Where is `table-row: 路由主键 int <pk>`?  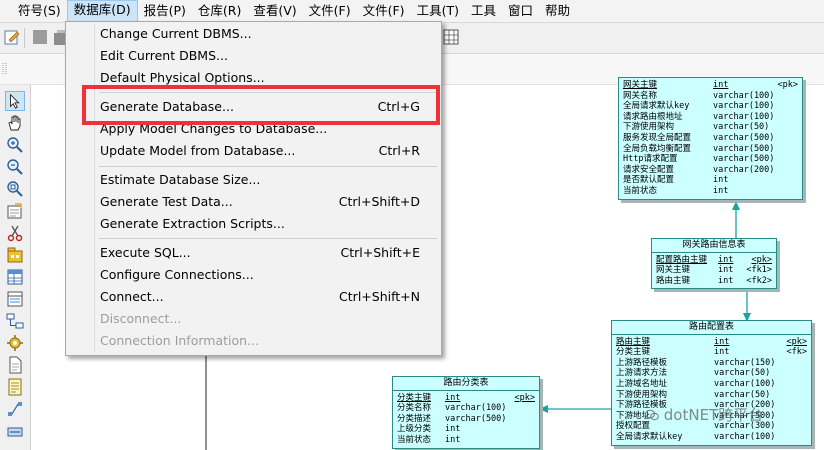 table-row: 路由主键 int <pk> is located at coordinates (711, 341).